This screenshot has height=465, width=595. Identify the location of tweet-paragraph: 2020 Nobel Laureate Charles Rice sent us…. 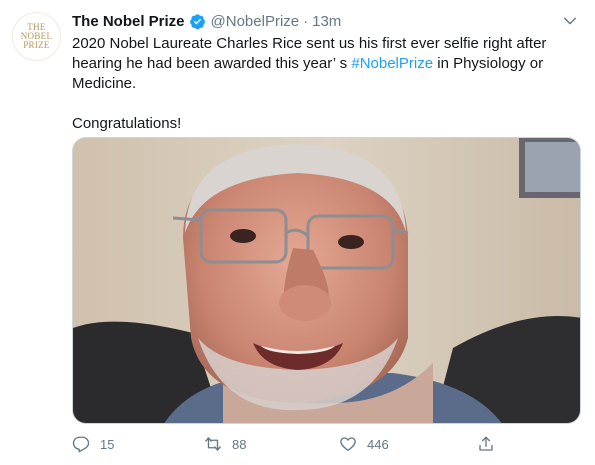
(327, 64).